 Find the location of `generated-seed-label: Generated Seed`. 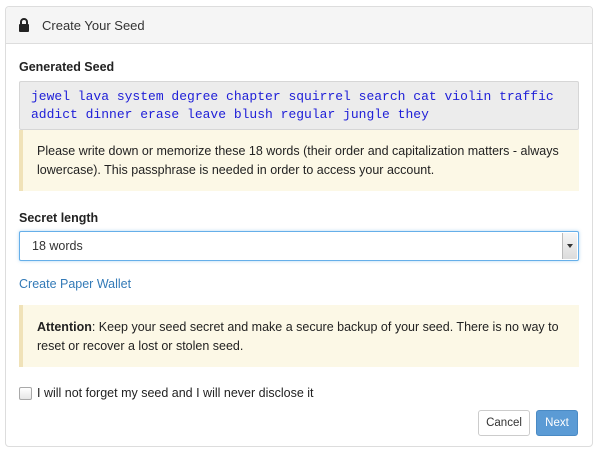

generated-seed-label: Generated Seed is located at coordinates (67, 67).